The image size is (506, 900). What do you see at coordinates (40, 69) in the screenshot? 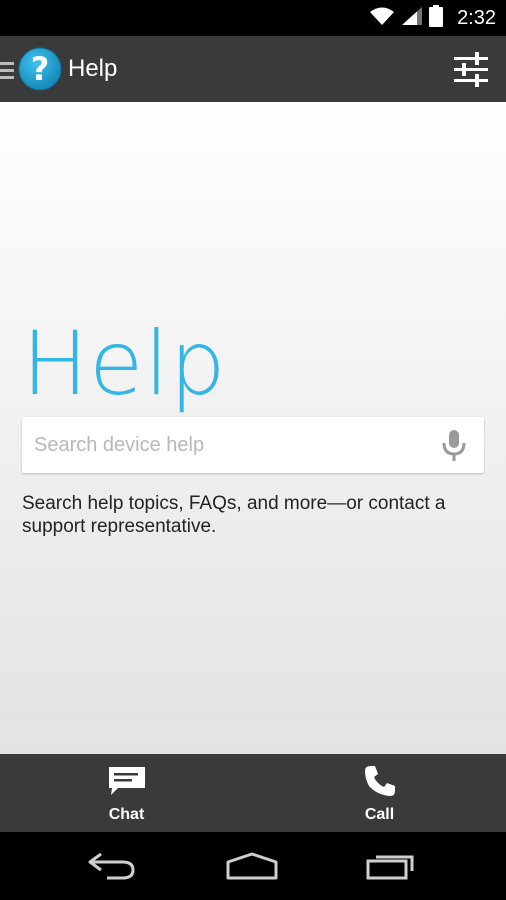
I see `help-app-icon-glyph: ?` at bounding box center [40, 69].